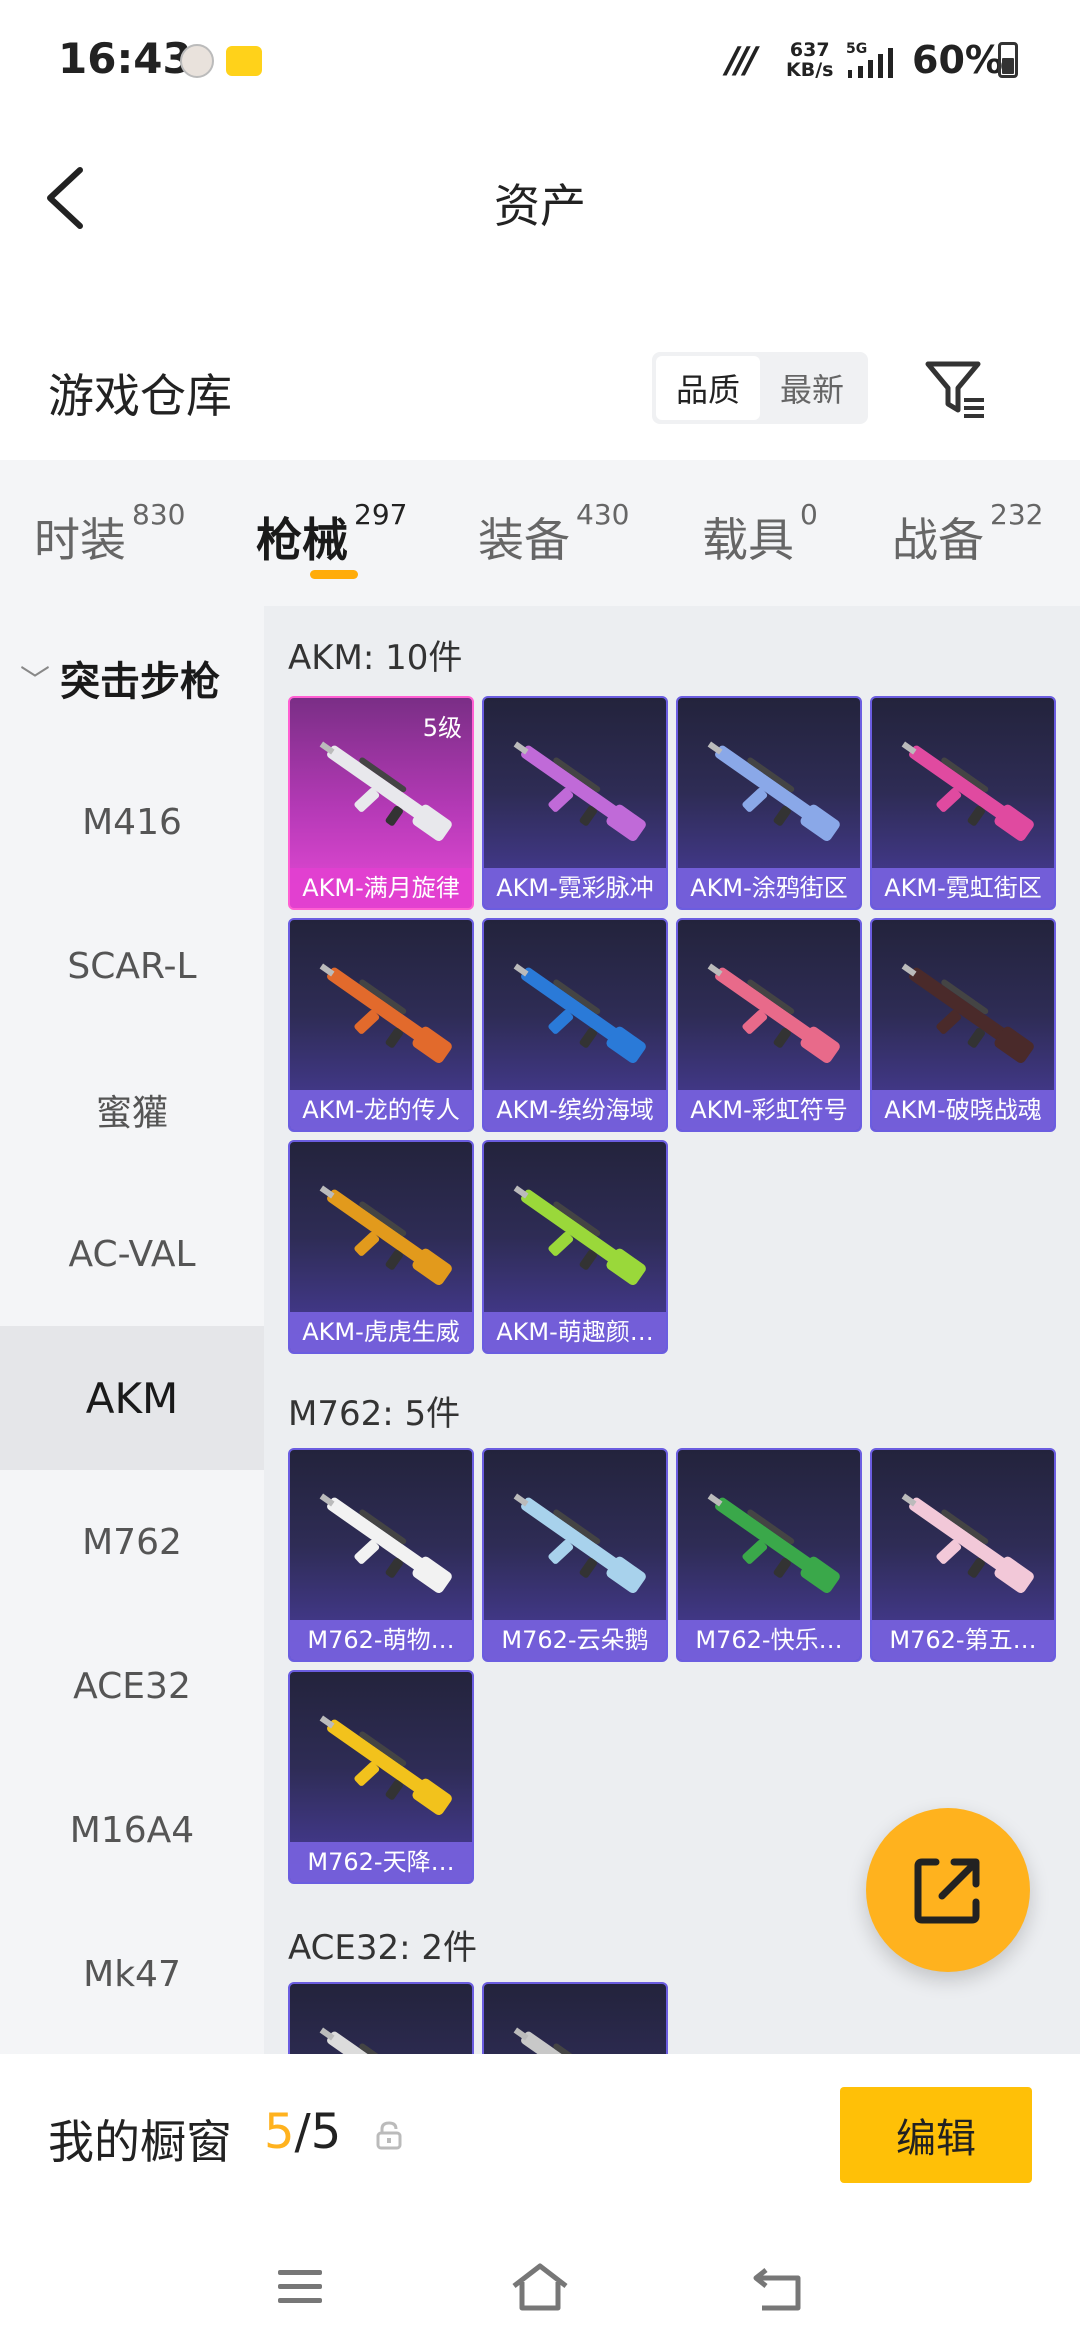  I want to click on weapon-item-card: M762-云朵鹅, so click(575, 1555).